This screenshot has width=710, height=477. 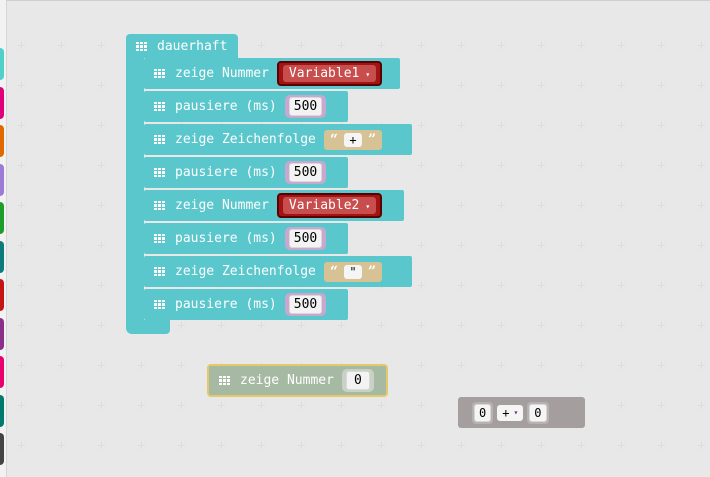 I want to click on variable-dropdown: Variable2 ▾, so click(x=329, y=205).